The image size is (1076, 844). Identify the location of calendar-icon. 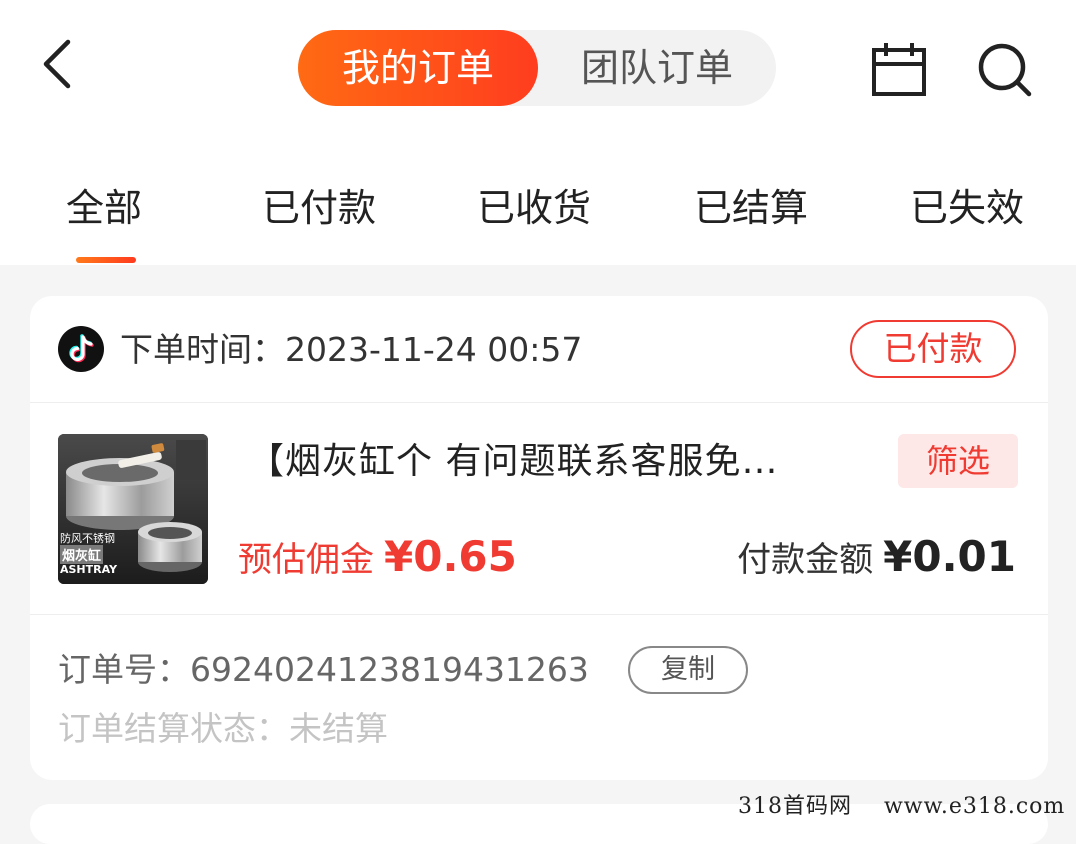
(899, 69).